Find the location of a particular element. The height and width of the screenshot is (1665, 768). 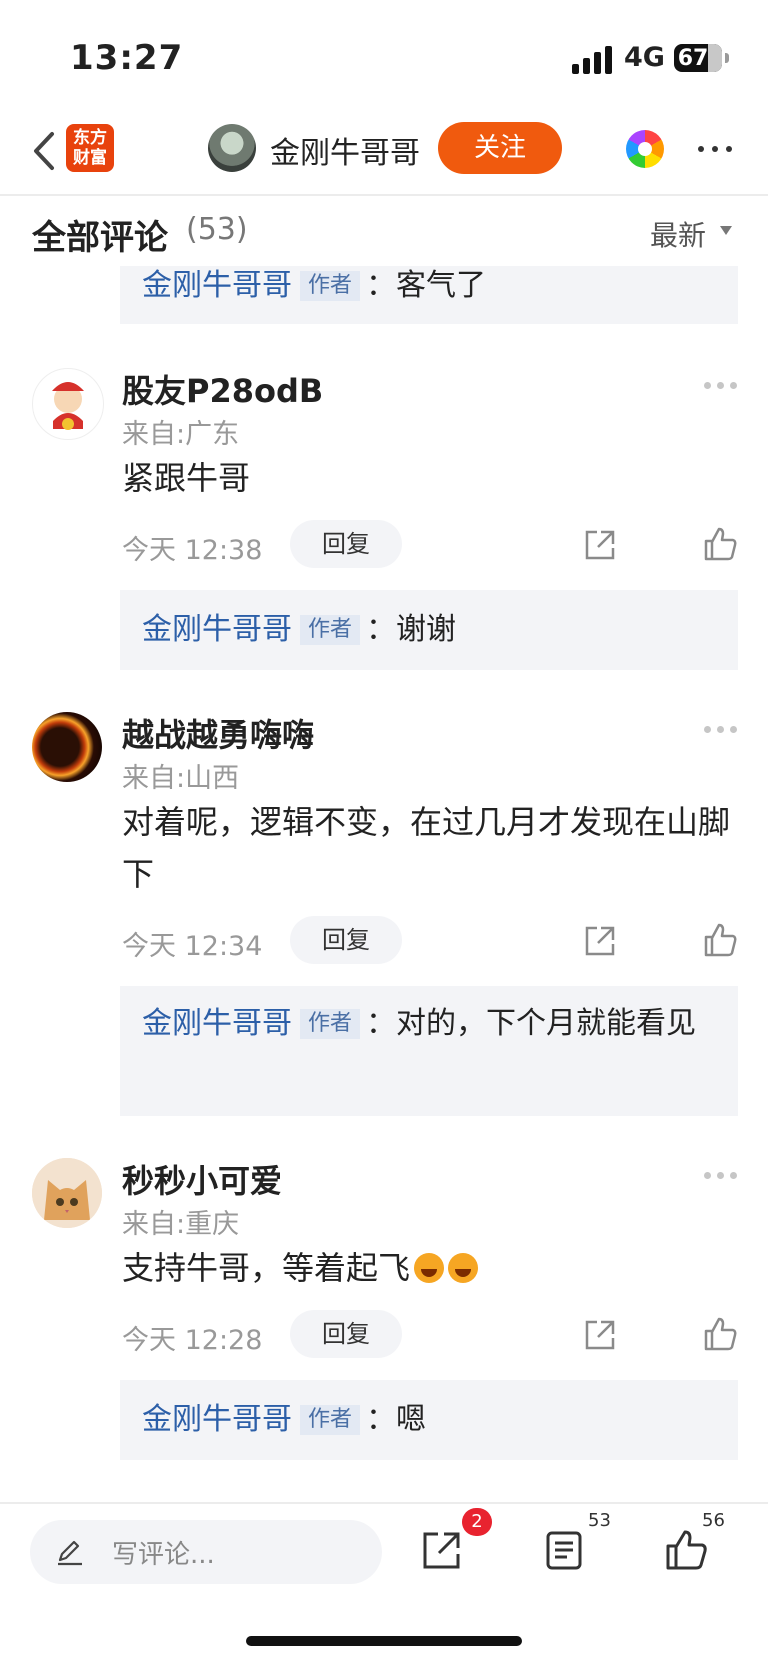

username: 秒秒小可爱 is located at coordinates (202, 1179).